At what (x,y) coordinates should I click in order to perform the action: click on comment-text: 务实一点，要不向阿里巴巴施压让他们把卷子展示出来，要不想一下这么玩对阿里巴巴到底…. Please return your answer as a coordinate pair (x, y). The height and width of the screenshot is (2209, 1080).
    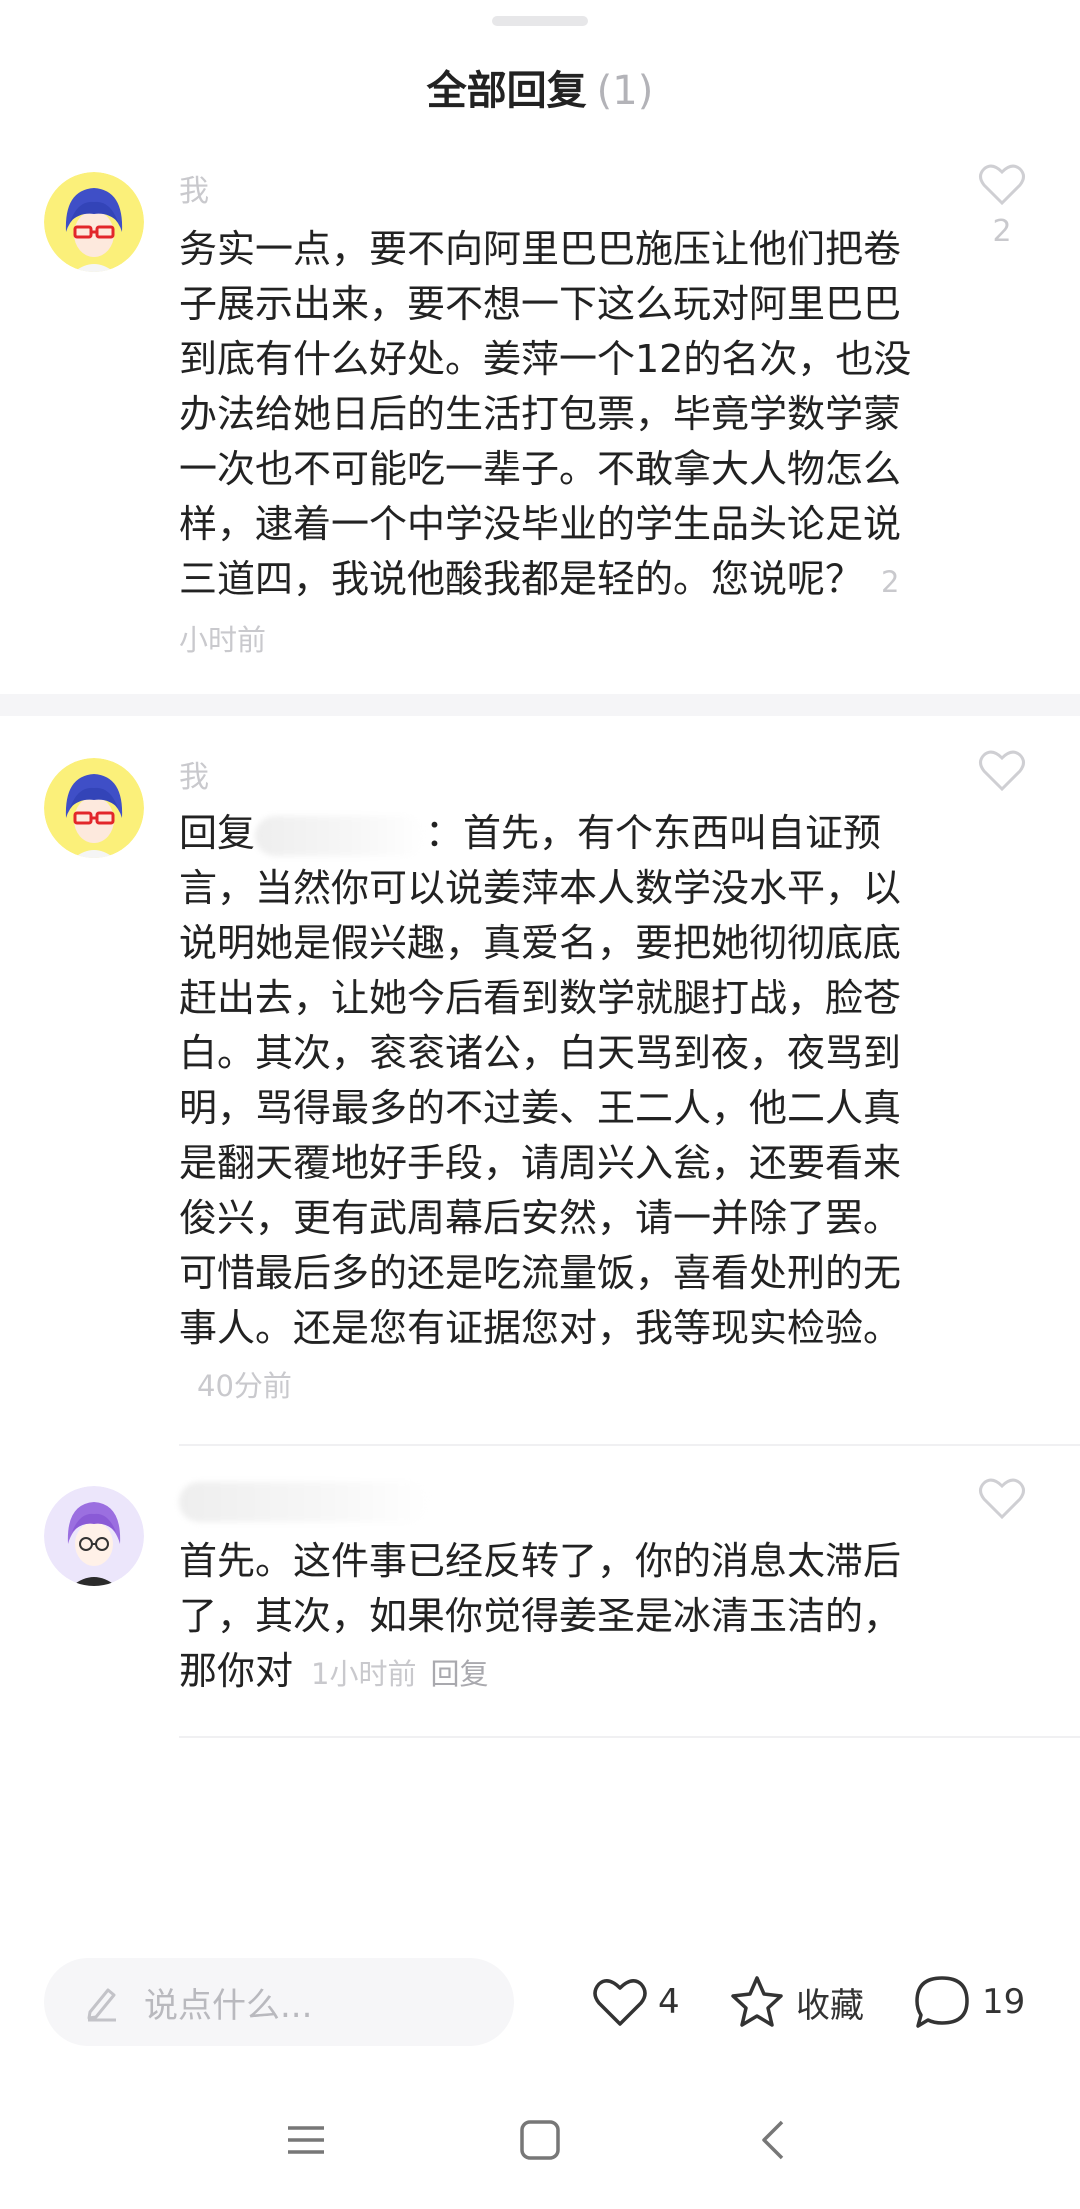
    Looking at the image, I should click on (549, 445).